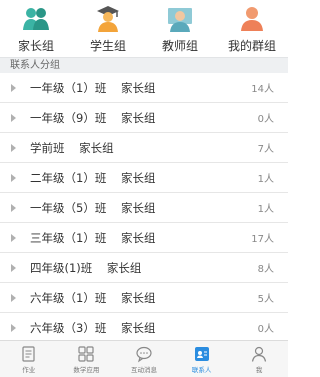 This screenshot has width=320, height=377. I want to click on tab-teachers: 教师组, so click(180, 28).